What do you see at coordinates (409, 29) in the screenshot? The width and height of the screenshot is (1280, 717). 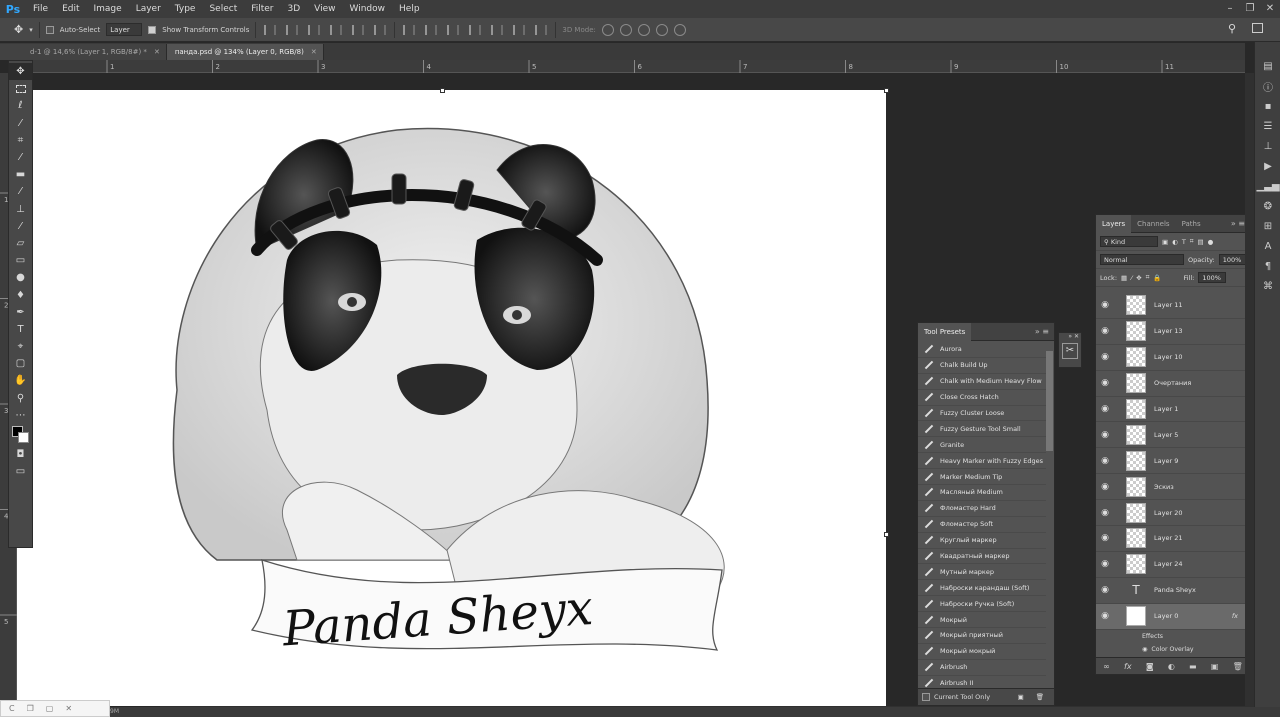 I see `distribute-top-icon` at bounding box center [409, 29].